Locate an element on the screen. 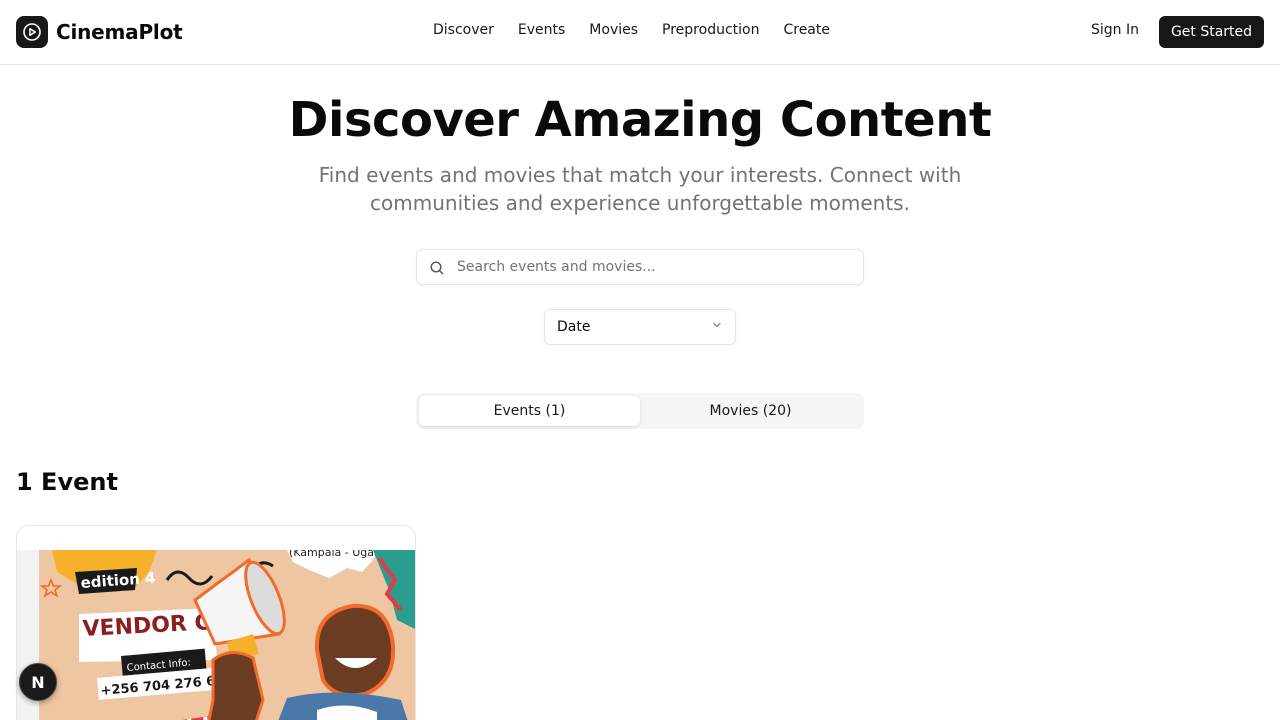 This screenshot has width=1280, height=720. results-heading: 1 Event is located at coordinates (67, 482).